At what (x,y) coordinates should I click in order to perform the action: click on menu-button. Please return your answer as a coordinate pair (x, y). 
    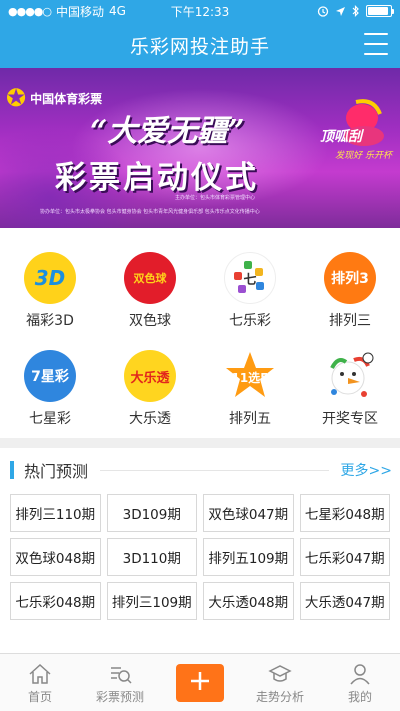
    Looking at the image, I should click on (376, 44).